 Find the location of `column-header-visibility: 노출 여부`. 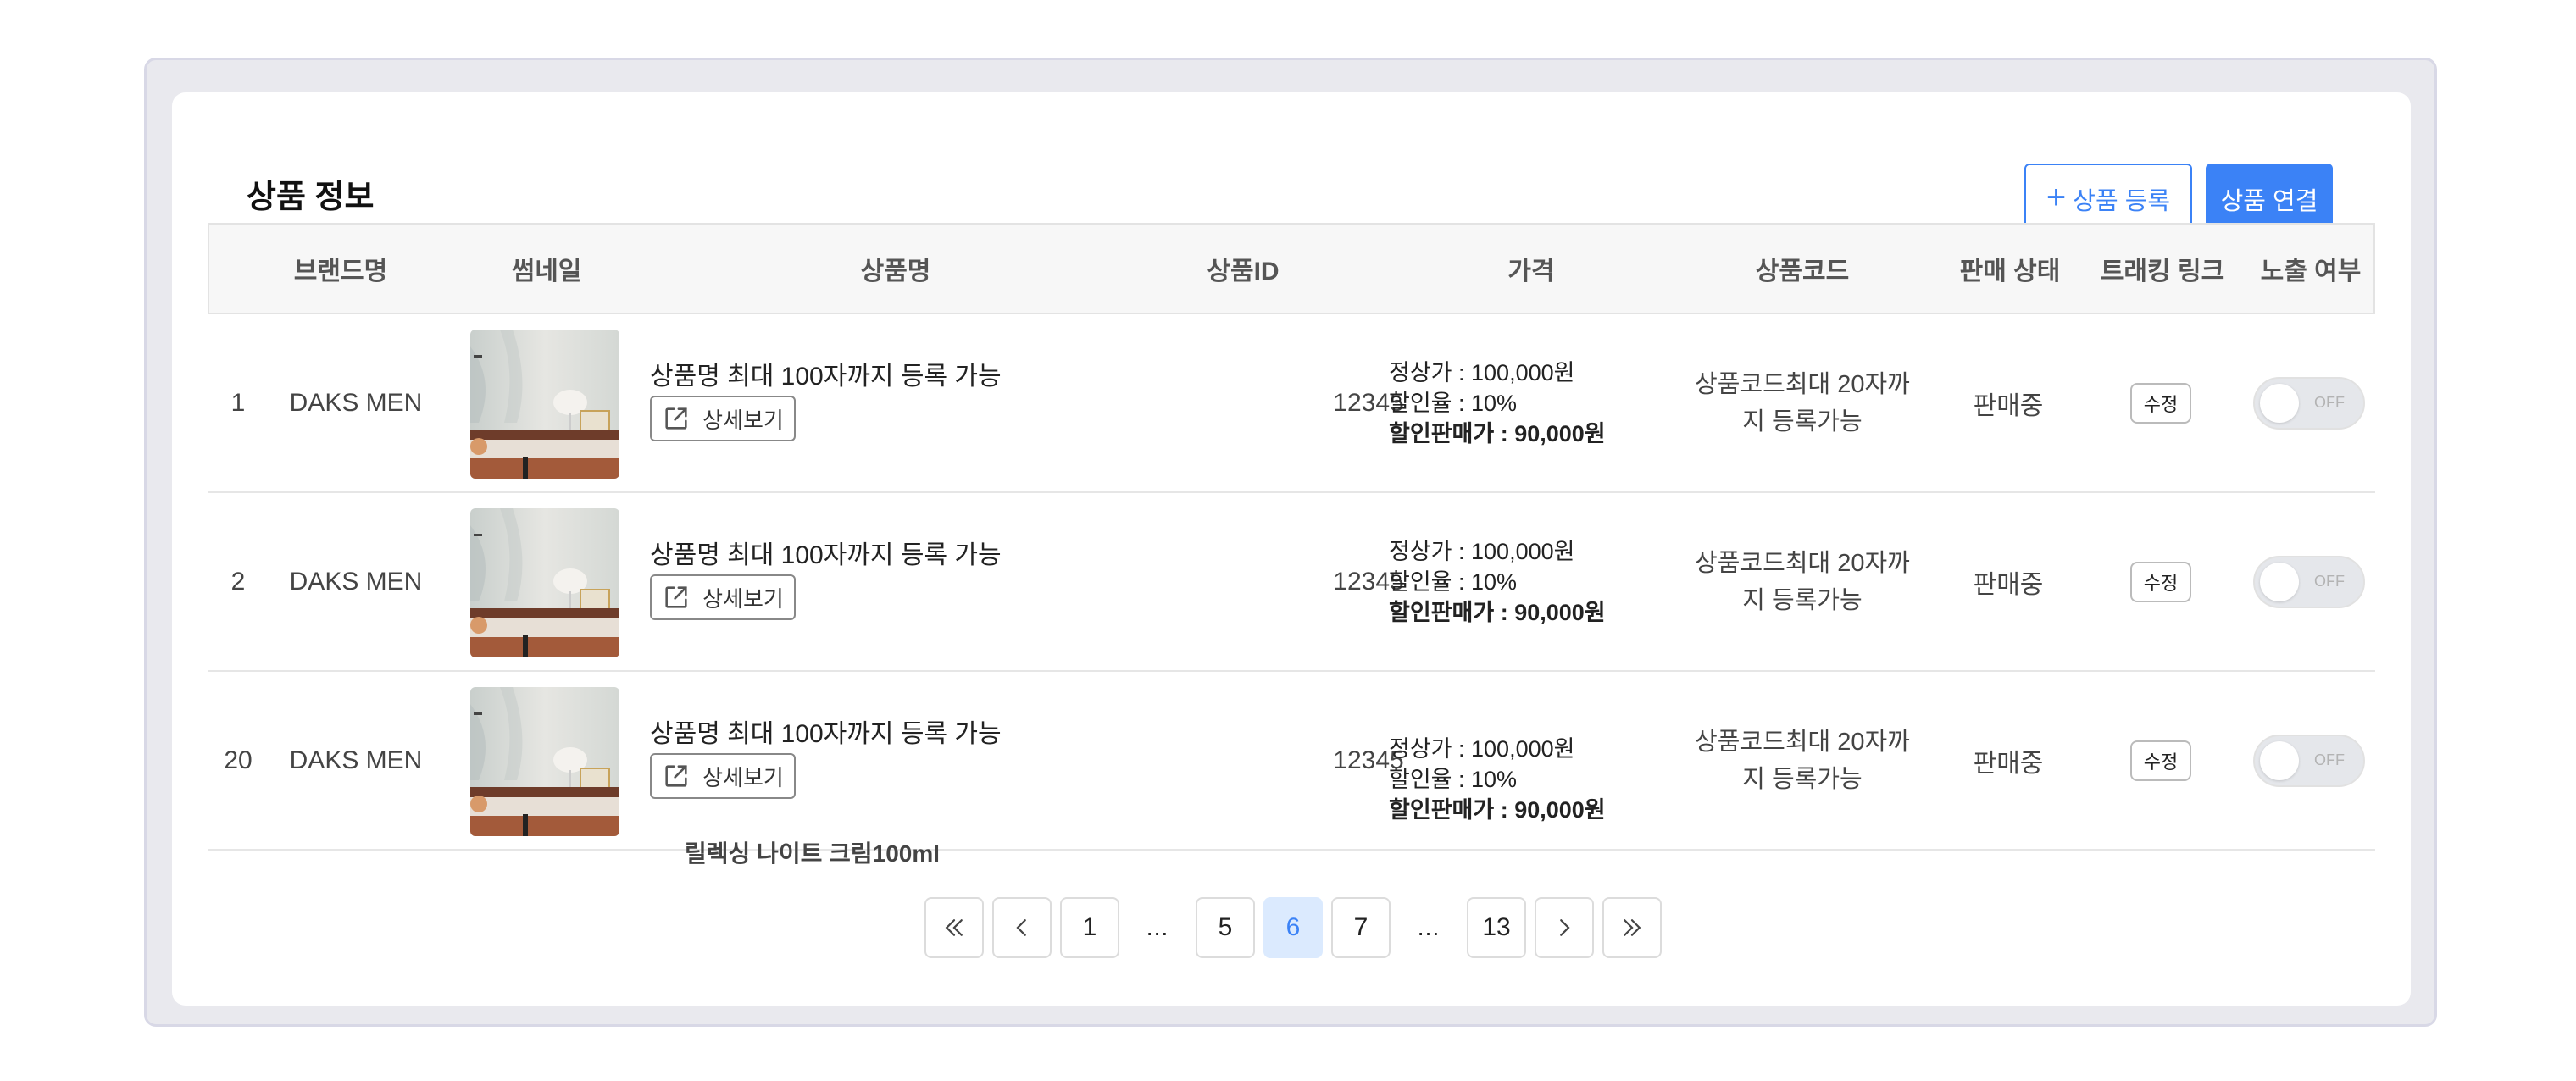

column-header-visibility: 노출 여부 is located at coordinates (2311, 271).